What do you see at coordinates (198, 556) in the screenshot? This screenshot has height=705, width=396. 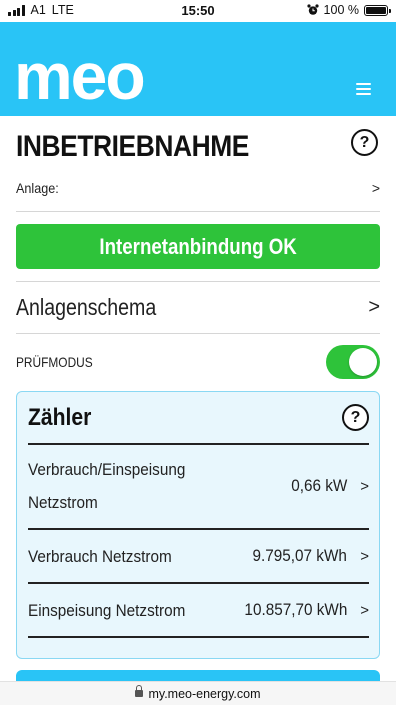 I see `meter-row-verbrauch-netzstrom: Verbrauch Netzstrom 9.795,07 kWh >` at bounding box center [198, 556].